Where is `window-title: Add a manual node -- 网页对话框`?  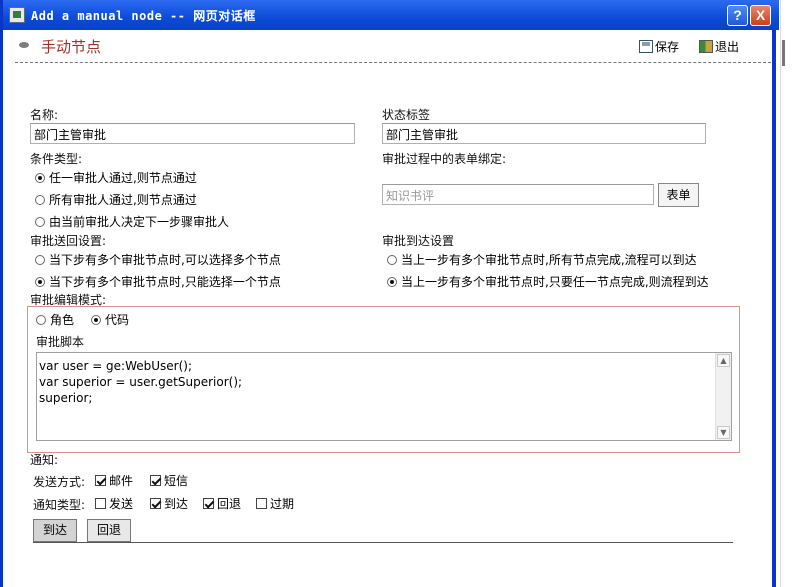
window-title: Add a manual node -- 网页对话框 is located at coordinates (143, 16).